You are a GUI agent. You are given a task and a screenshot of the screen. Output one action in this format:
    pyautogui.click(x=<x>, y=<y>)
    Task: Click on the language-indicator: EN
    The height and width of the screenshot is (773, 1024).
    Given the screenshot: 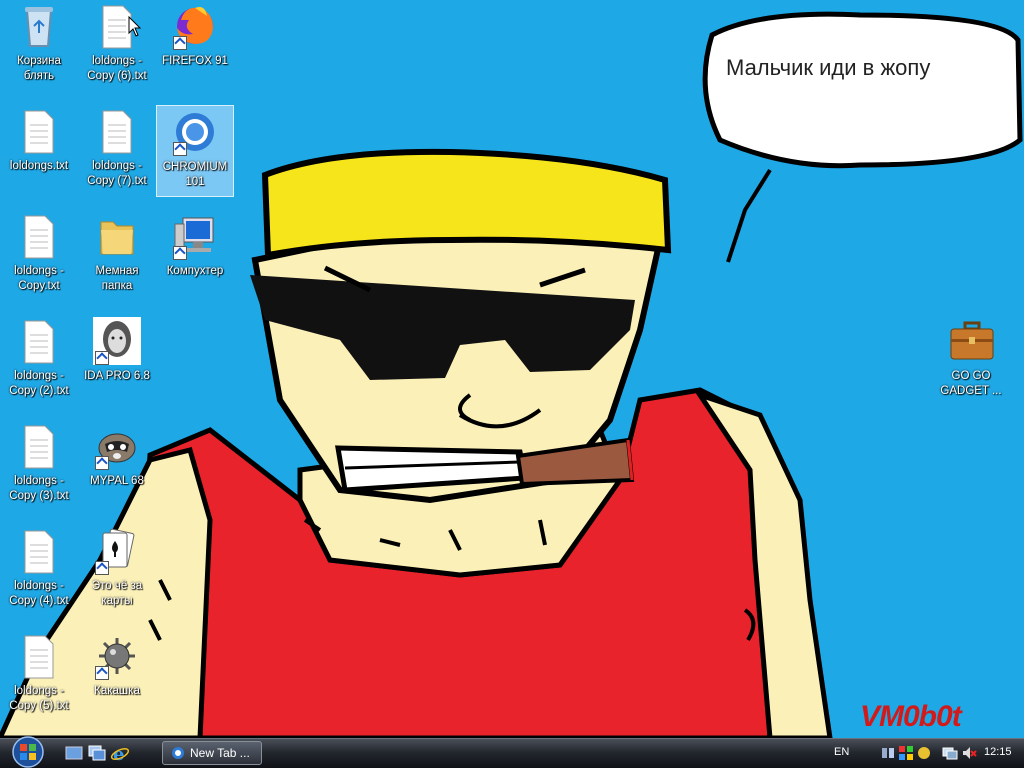 What is the action you would take?
    pyautogui.click(x=841, y=752)
    